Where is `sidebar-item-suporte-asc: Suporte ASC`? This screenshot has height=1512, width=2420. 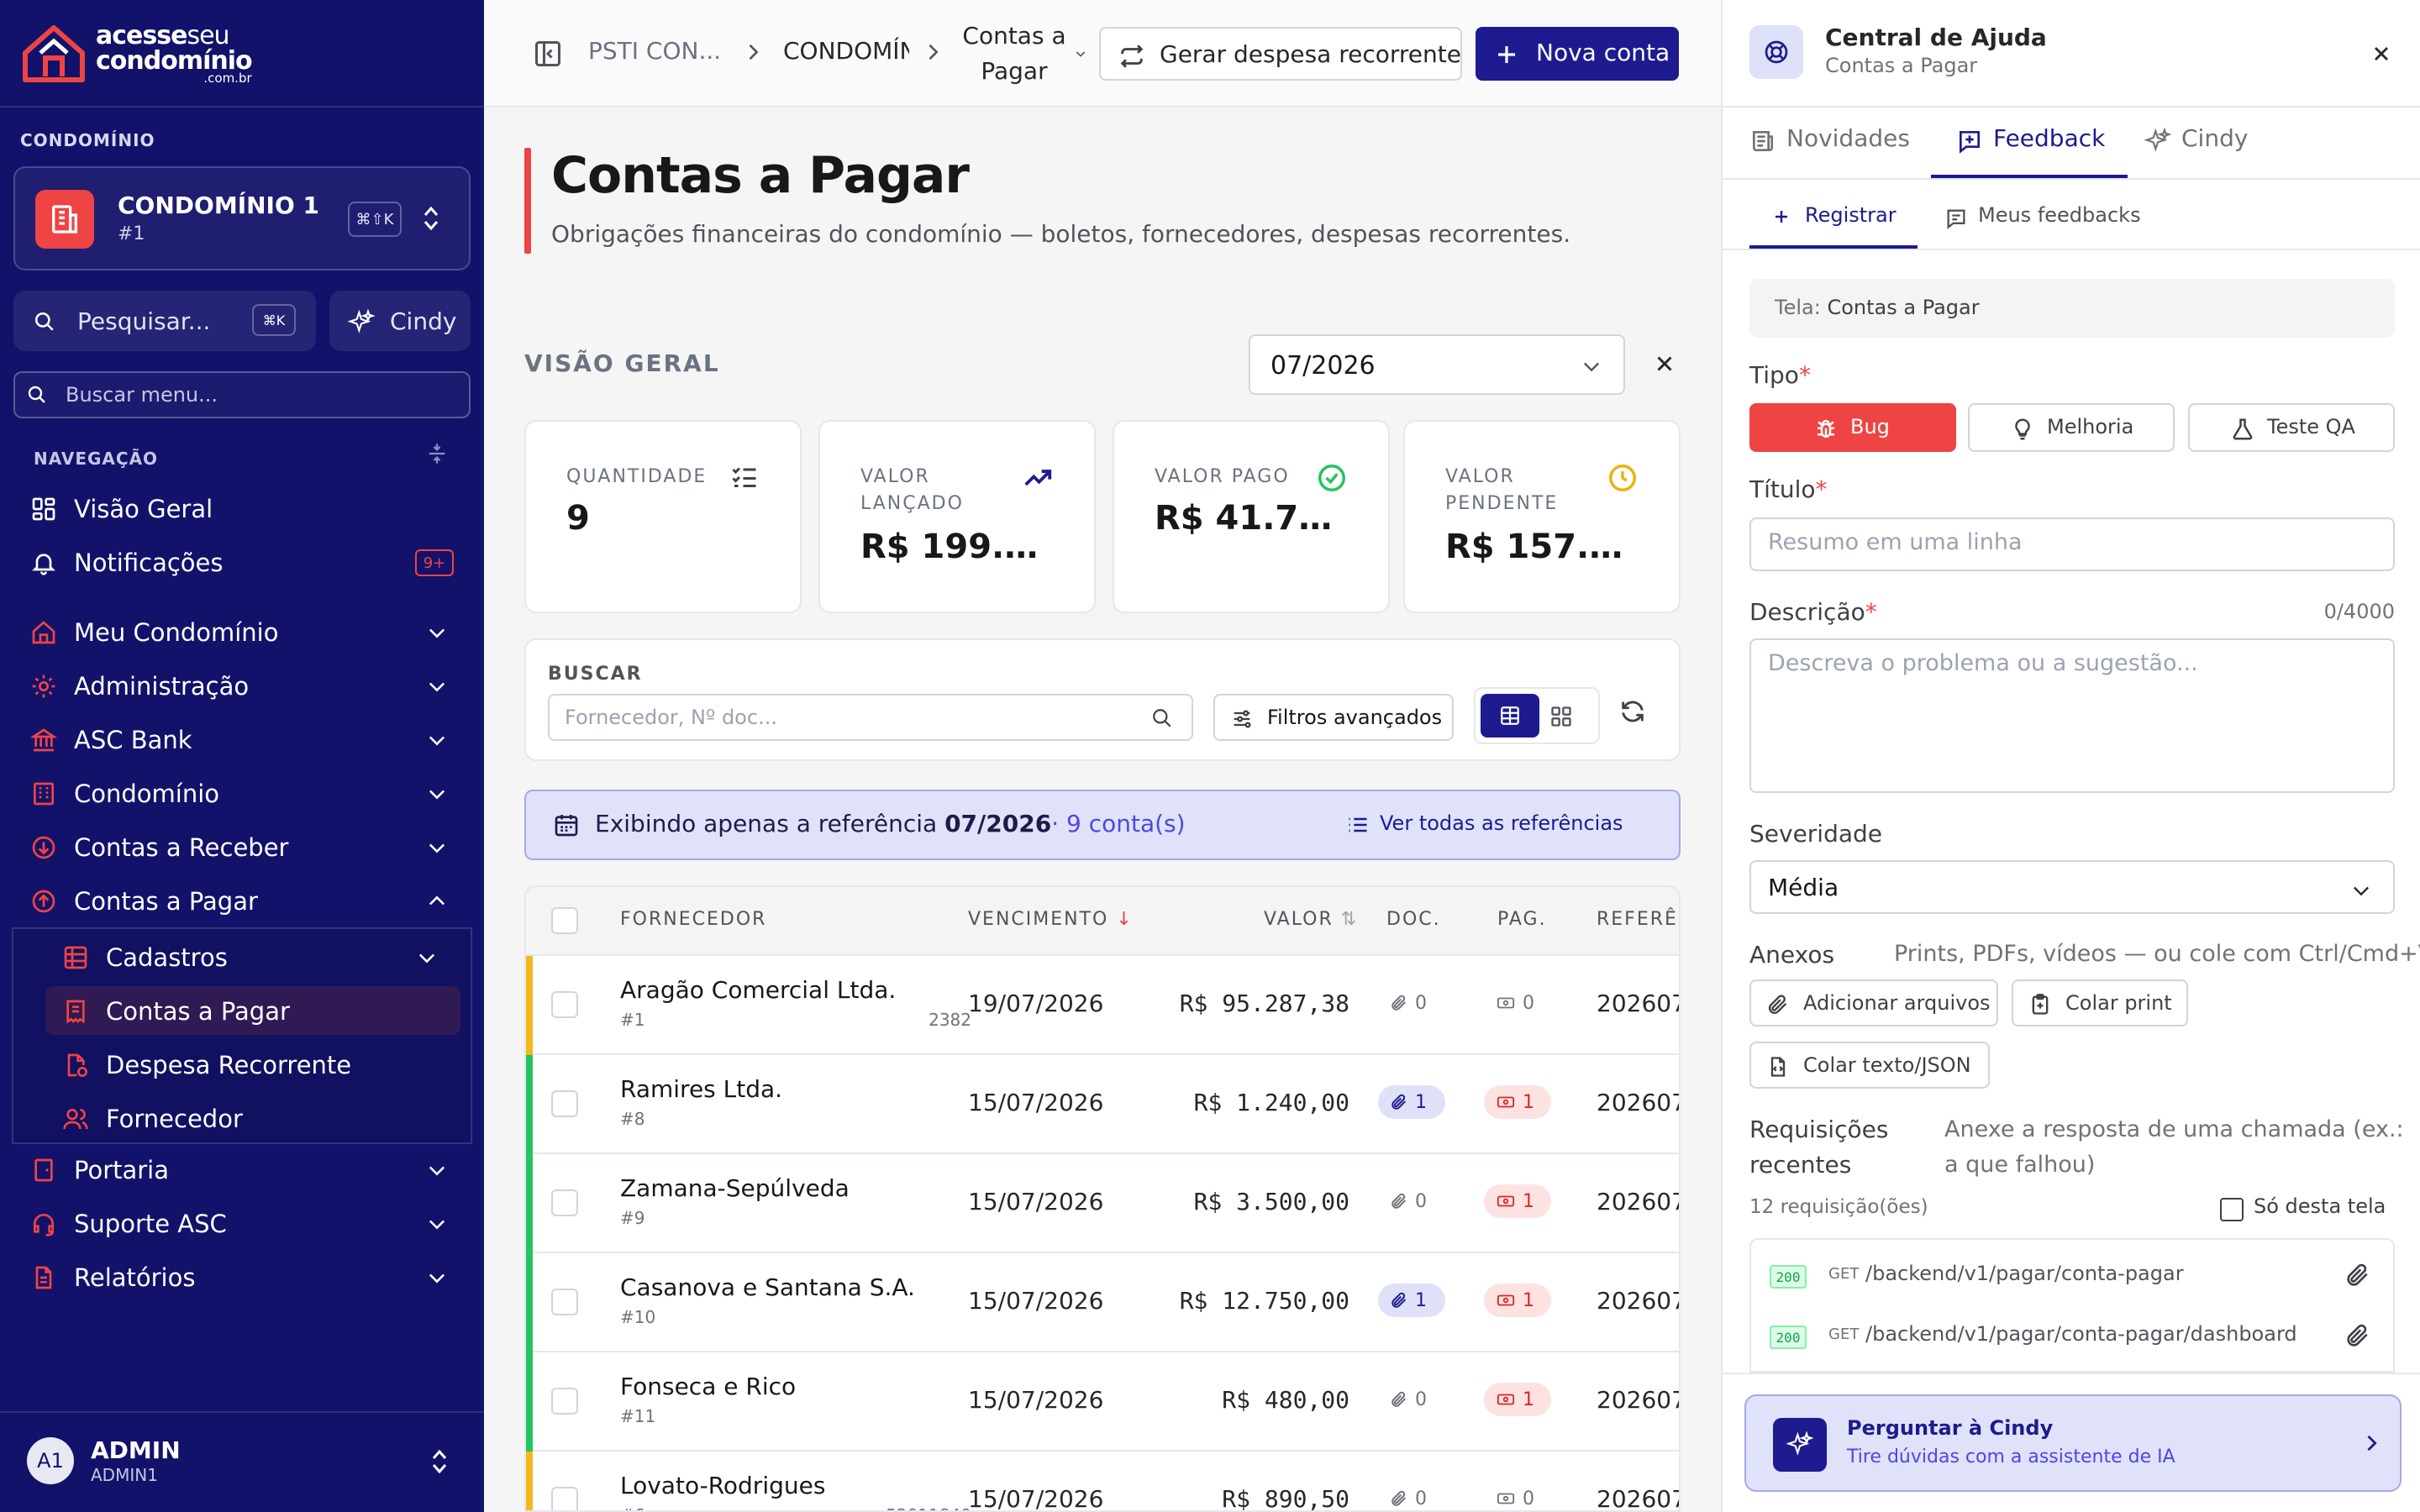
sidebar-item-suporte-asc: Suporte ASC is located at coordinates (242, 1223).